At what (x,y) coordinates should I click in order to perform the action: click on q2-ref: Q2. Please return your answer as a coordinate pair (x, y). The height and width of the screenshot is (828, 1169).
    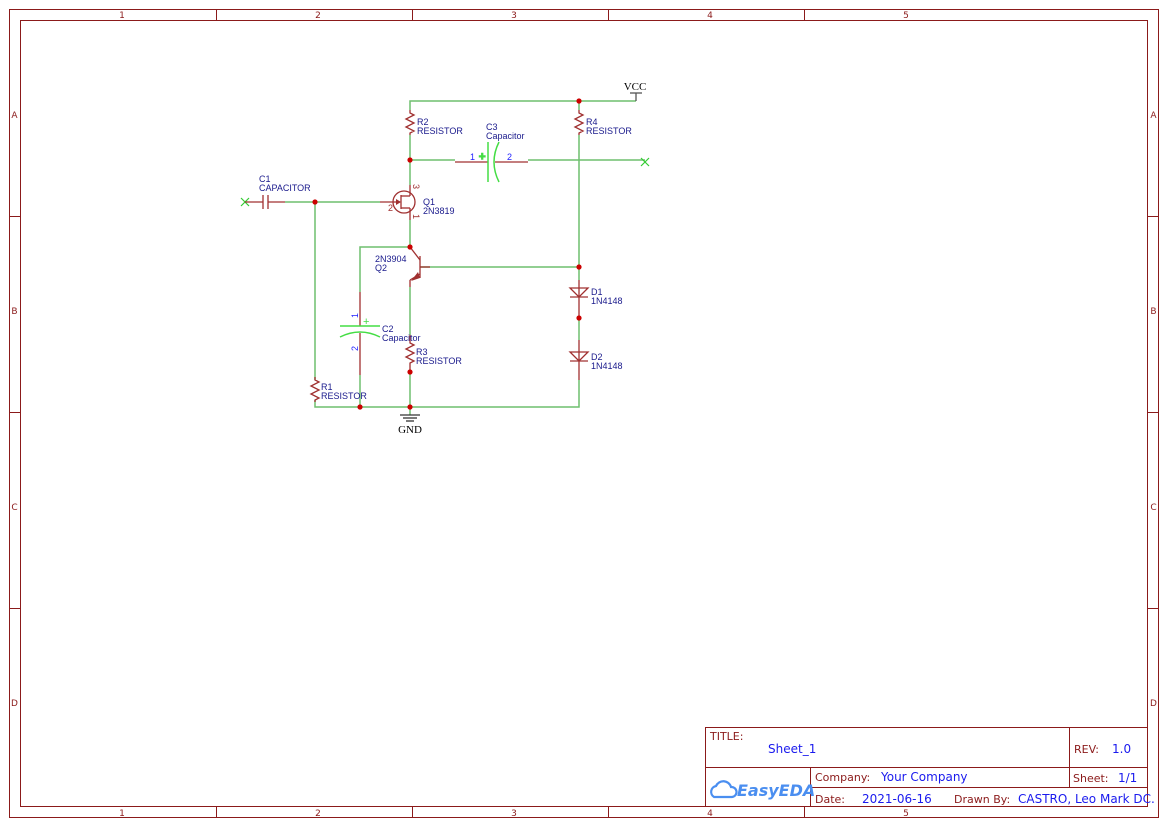
    Looking at the image, I should click on (381, 268).